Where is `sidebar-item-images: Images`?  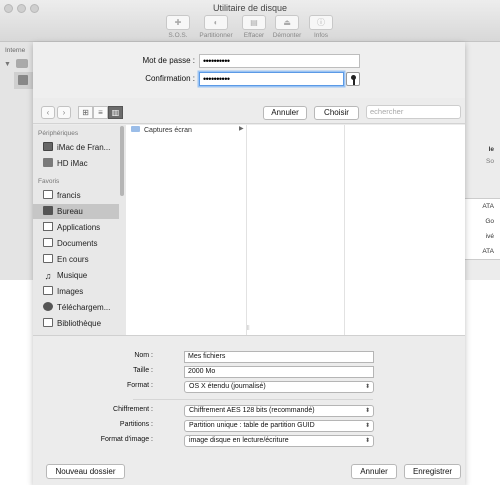
sidebar-item-images: Images is located at coordinates (76, 291).